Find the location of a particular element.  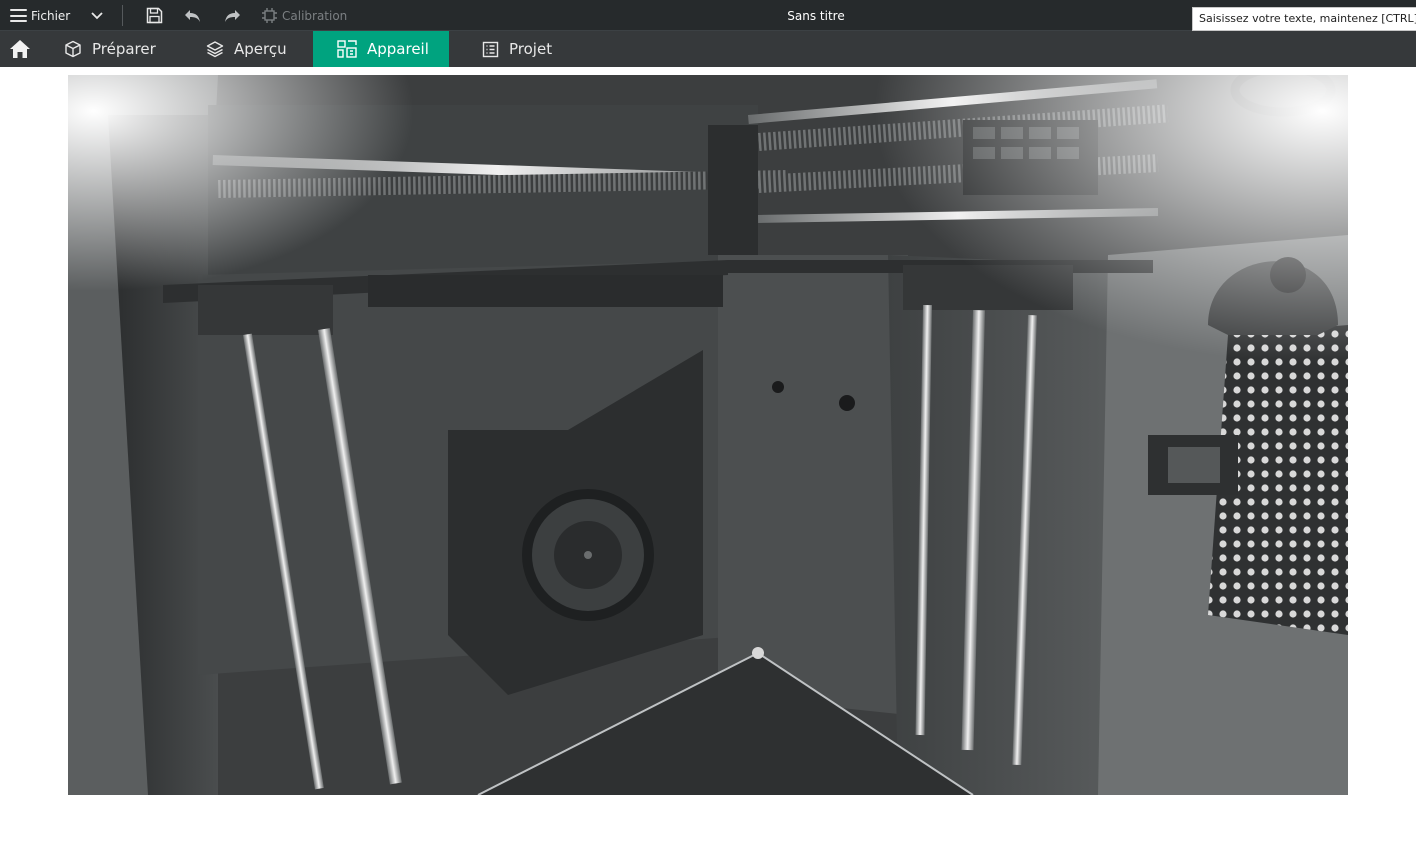

calibration-label: Calibration is located at coordinates (315, 15).